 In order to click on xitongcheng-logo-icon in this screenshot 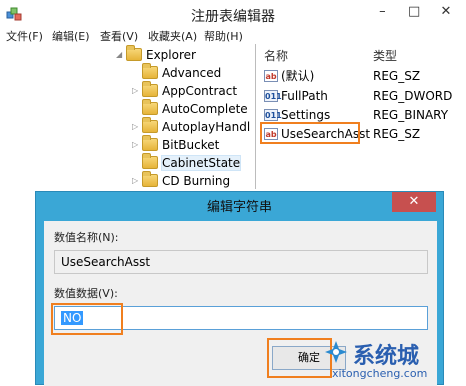, I will do `click(336, 352)`.